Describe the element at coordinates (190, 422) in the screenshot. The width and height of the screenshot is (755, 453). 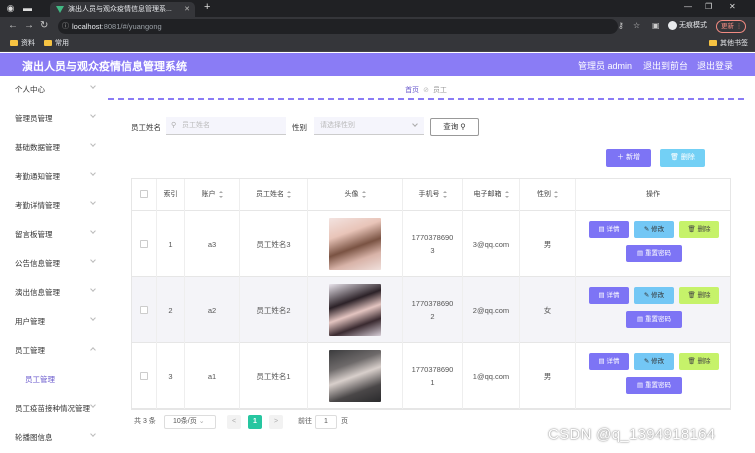
I see `page-size-select: 10条/页 ⌄` at that location.